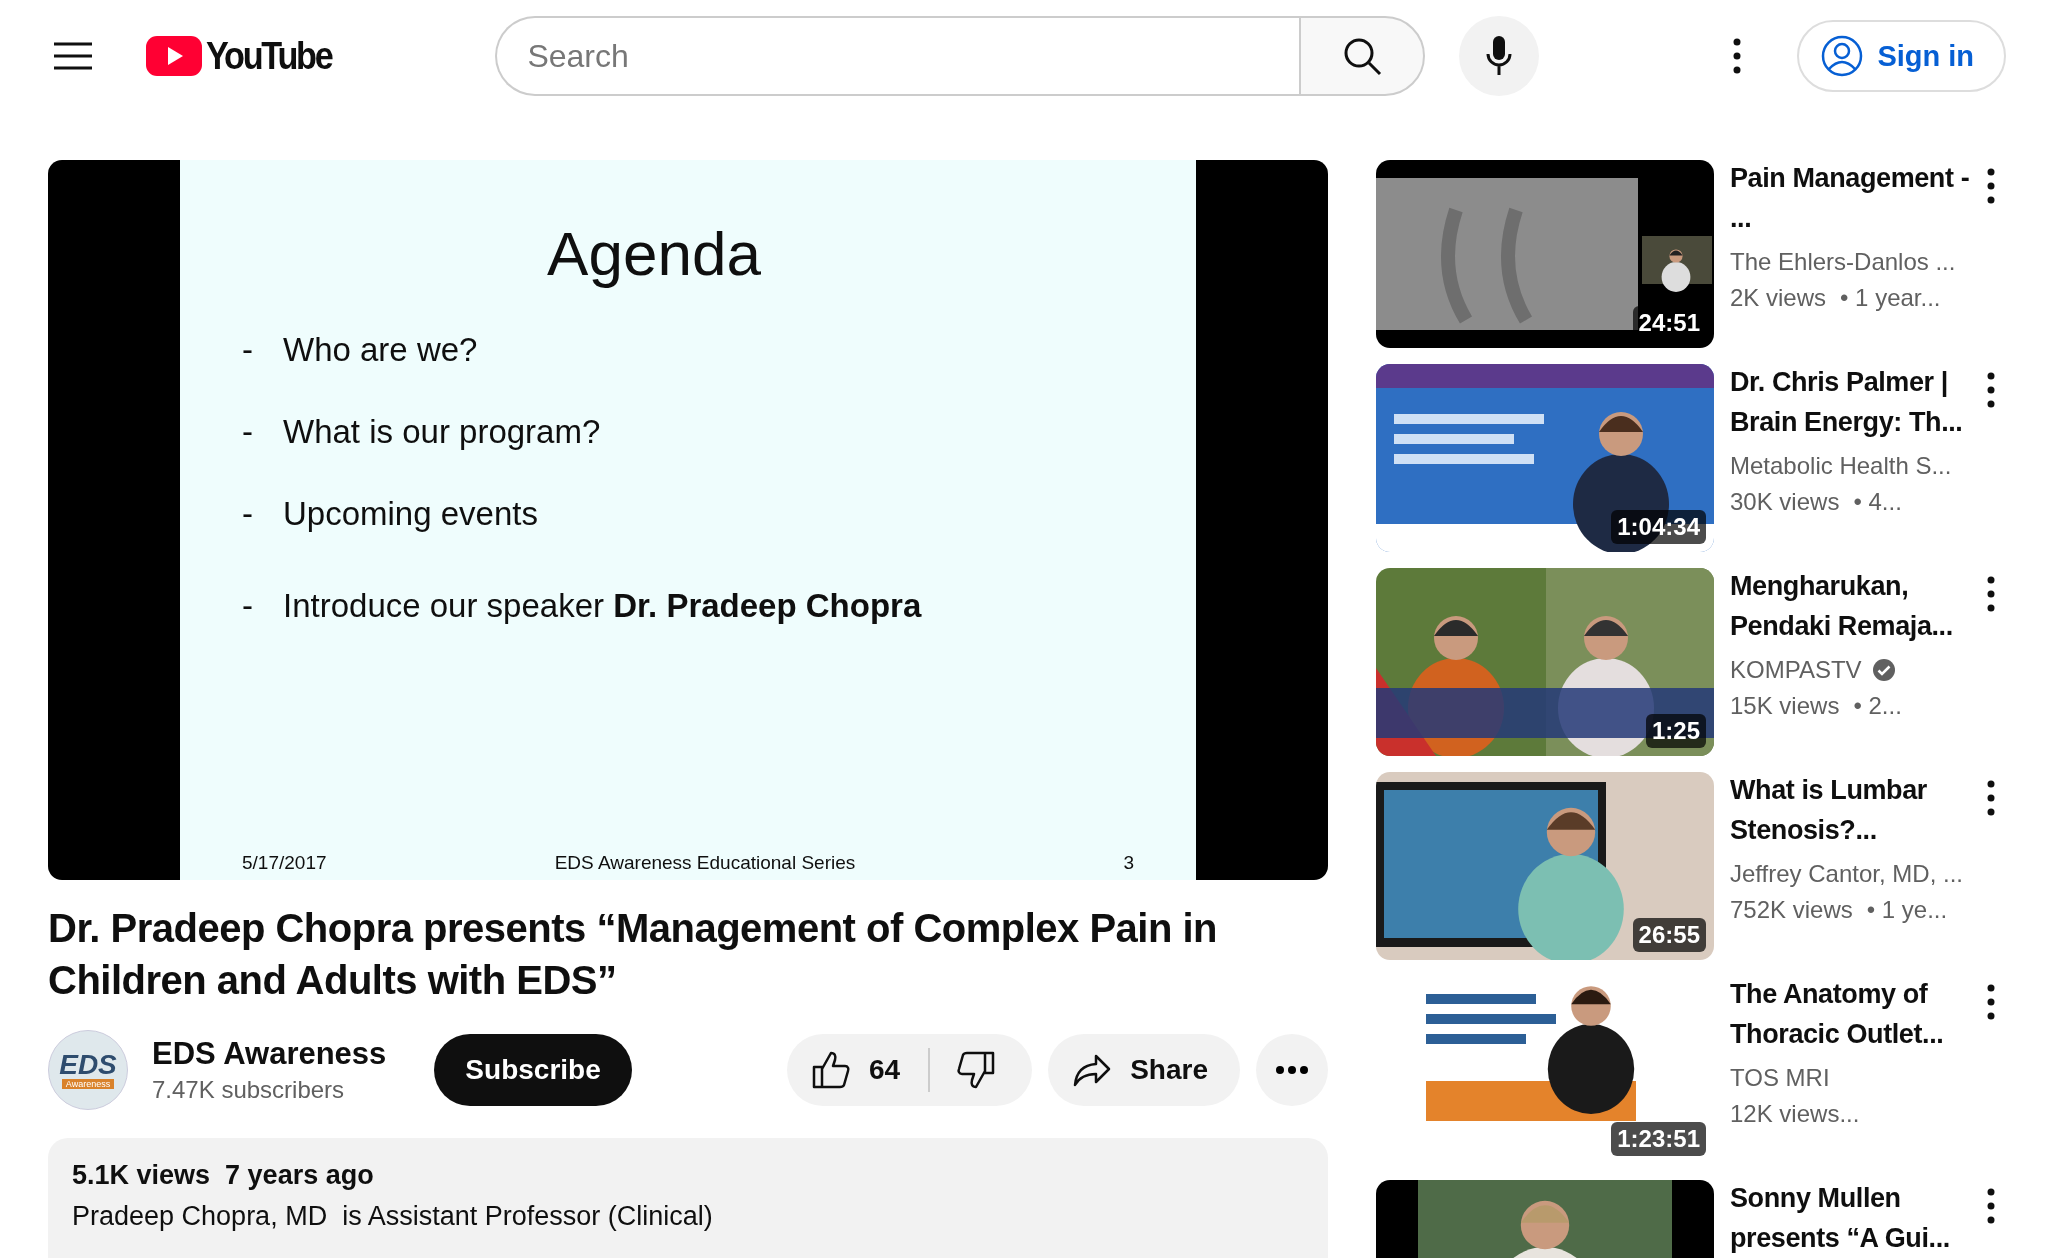 The height and width of the screenshot is (1258, 2048). Describe the element at coordinates (249, 1090) in the screenshot. I see `subscriber-count: 7.47K subscribers` at that location.